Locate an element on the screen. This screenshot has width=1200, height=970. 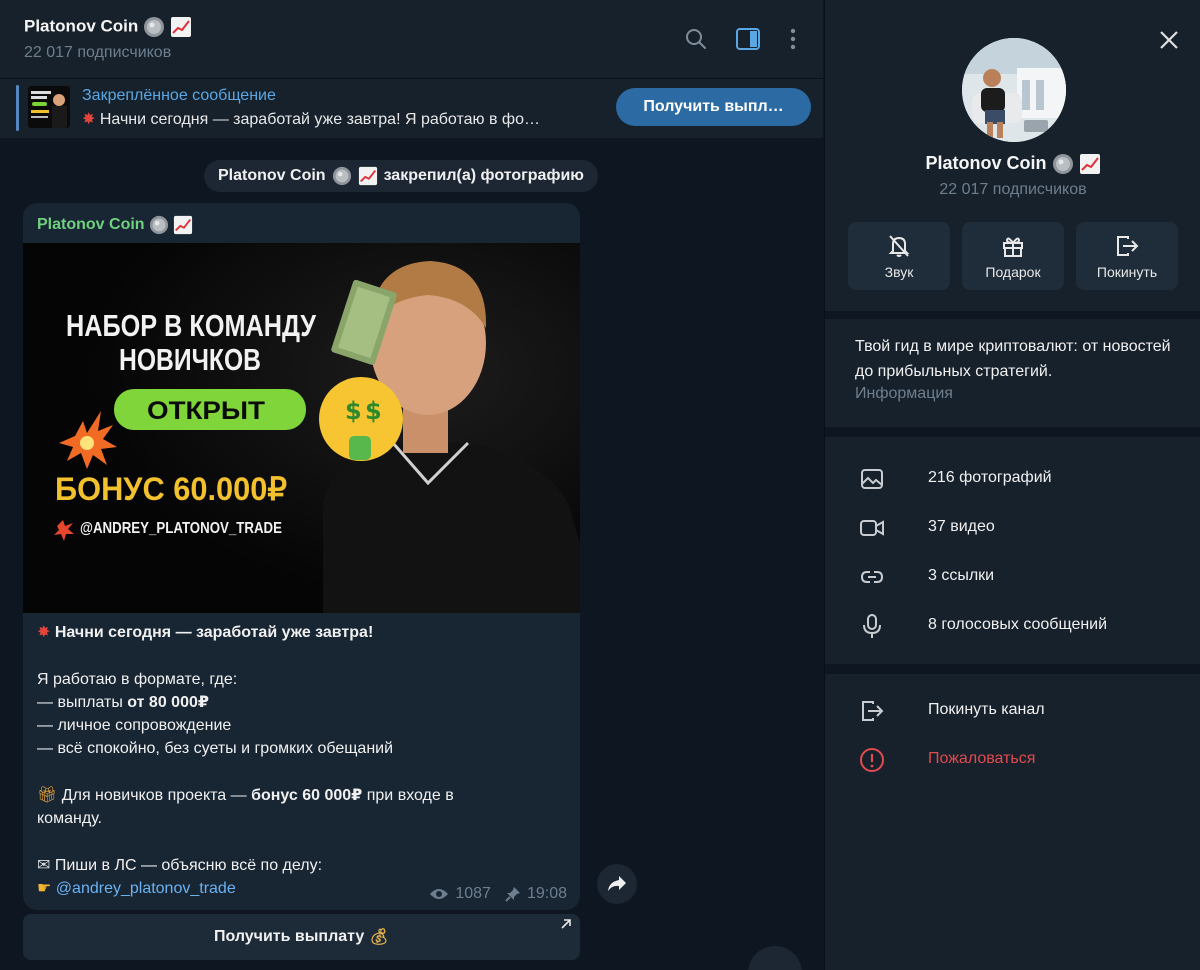
forward-arrow-icon is located at coordinates (617, 883).